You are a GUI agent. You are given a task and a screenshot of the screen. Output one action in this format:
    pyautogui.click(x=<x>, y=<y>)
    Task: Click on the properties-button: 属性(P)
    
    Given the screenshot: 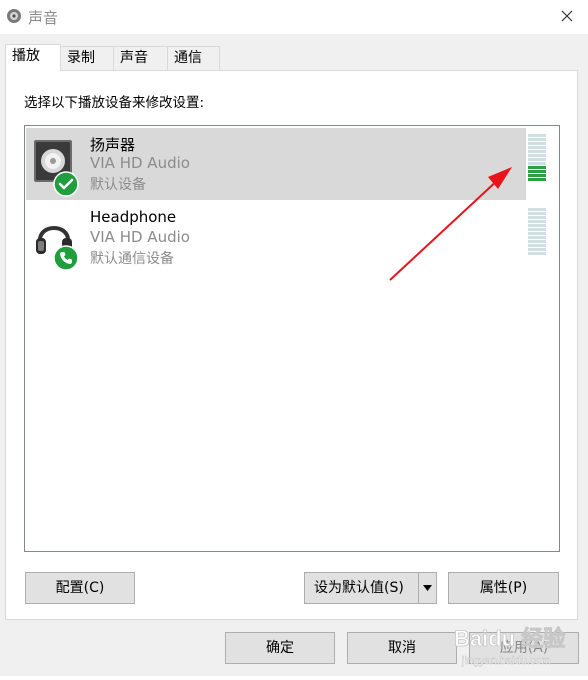 What is the action you would take?
    pyautogui.click(x=503, y=588)
    